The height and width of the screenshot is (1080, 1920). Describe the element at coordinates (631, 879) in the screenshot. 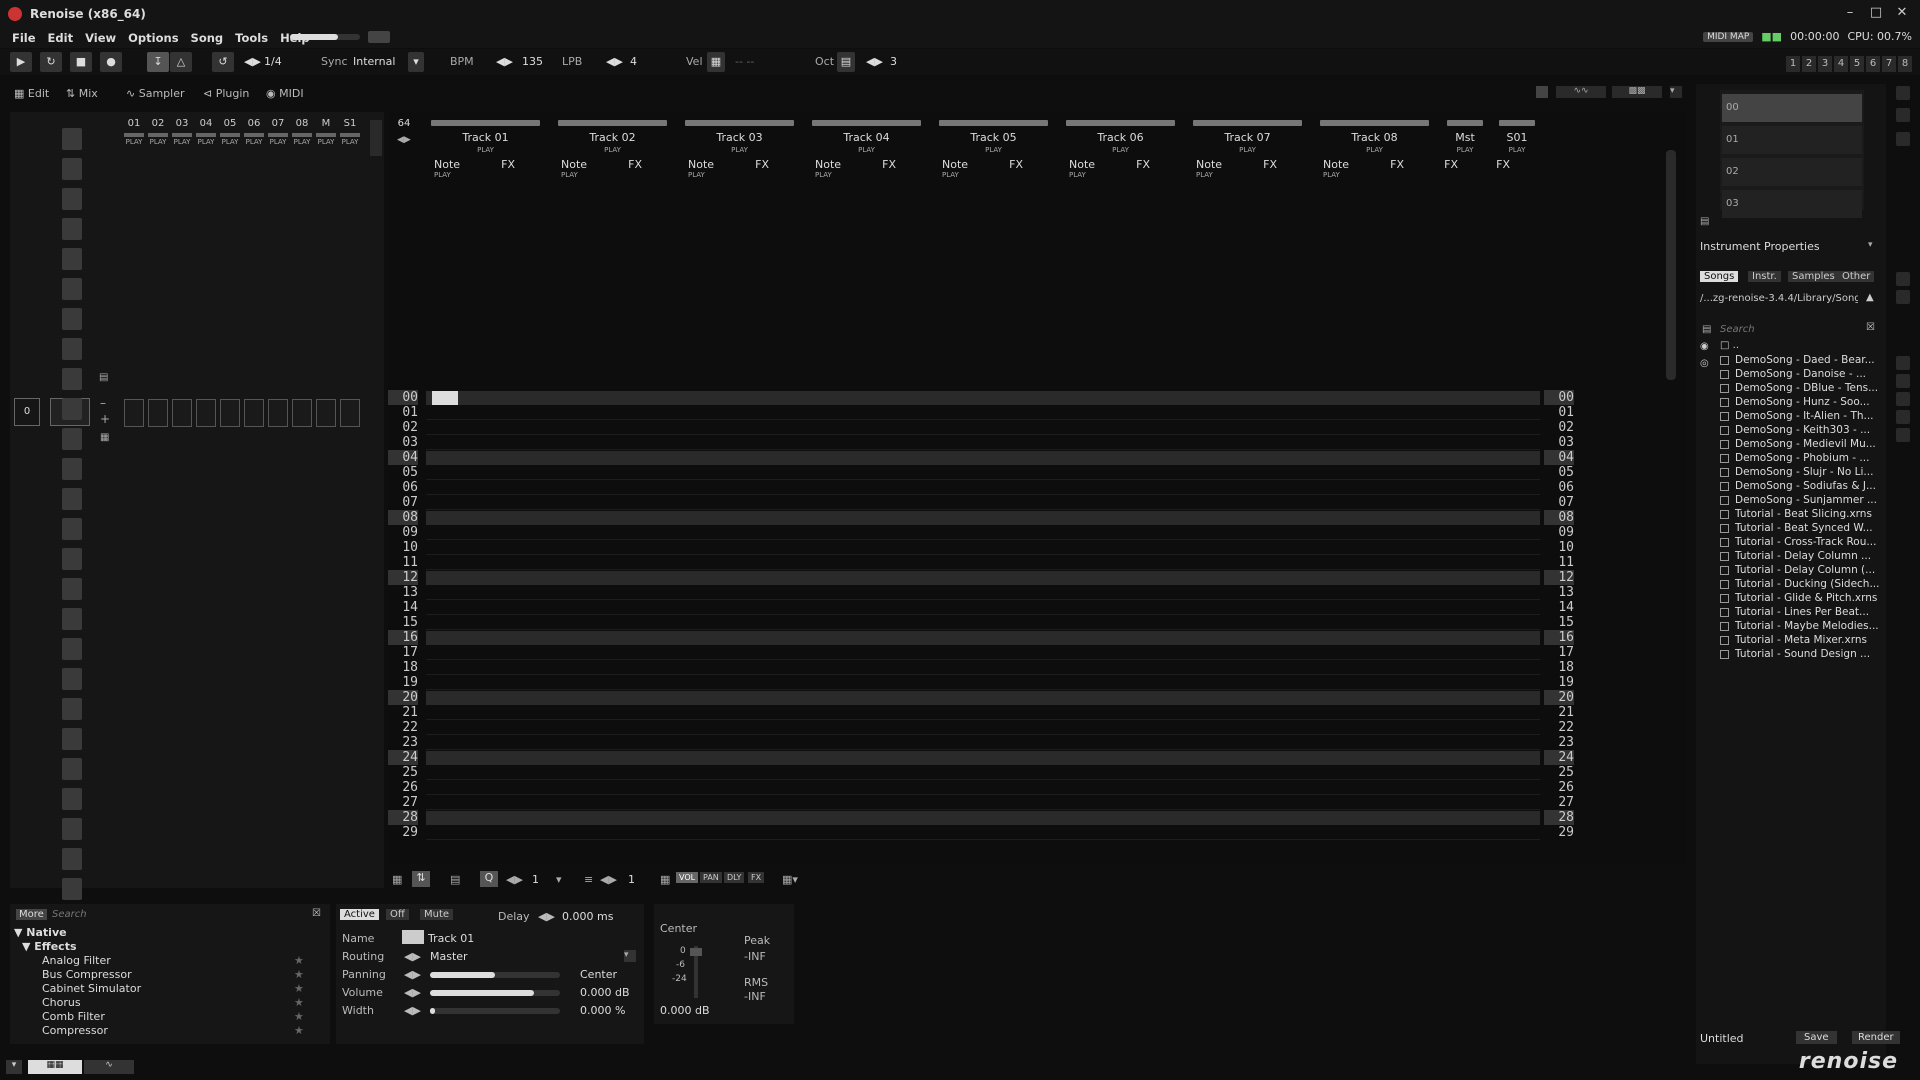

I see `edit-step-value: 1` at that location.